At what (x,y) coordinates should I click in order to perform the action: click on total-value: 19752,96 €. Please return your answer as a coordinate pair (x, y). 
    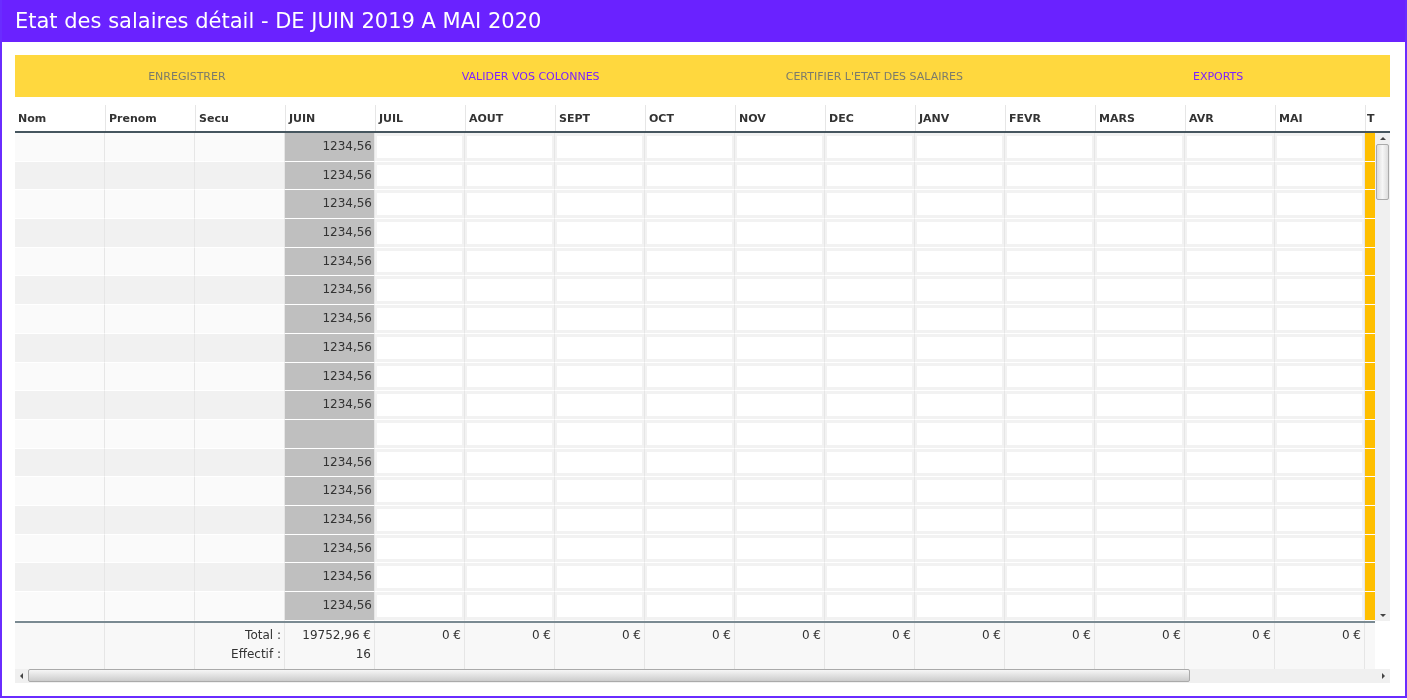
    Looking at the image, I should click on (336, 634).